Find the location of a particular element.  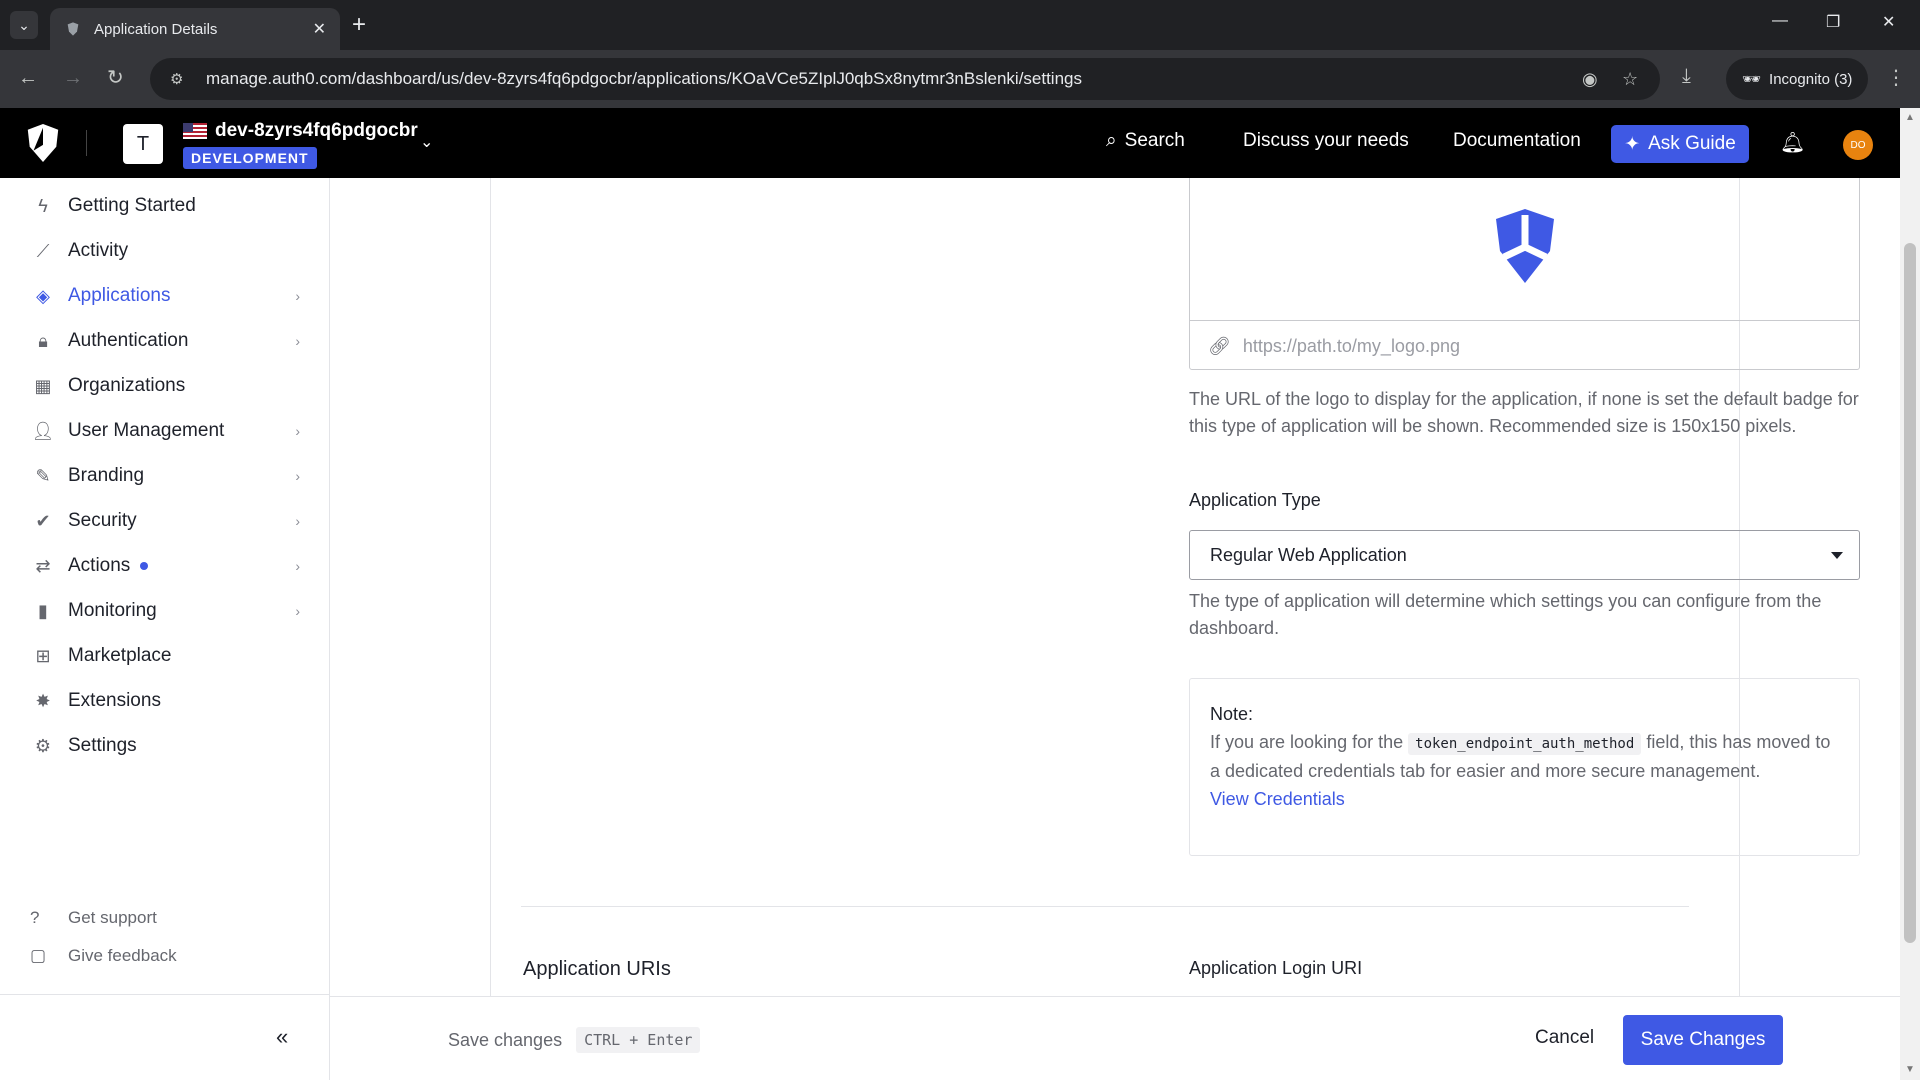

save-hint: Save changes CTRL + Enter is located at coordinates (574, 1040).